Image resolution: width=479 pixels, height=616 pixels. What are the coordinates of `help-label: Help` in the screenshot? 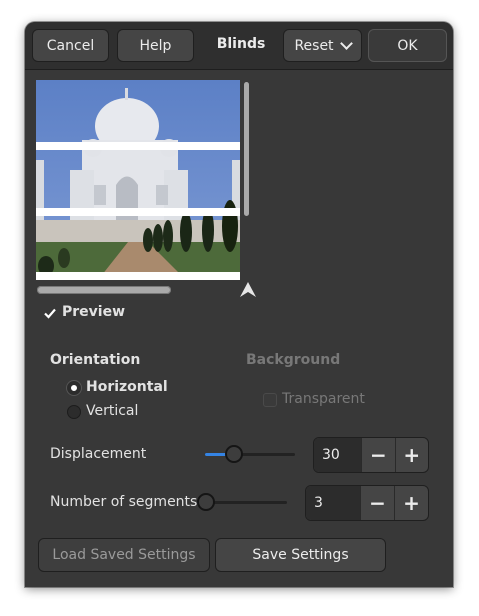 It's located at (155, 45).